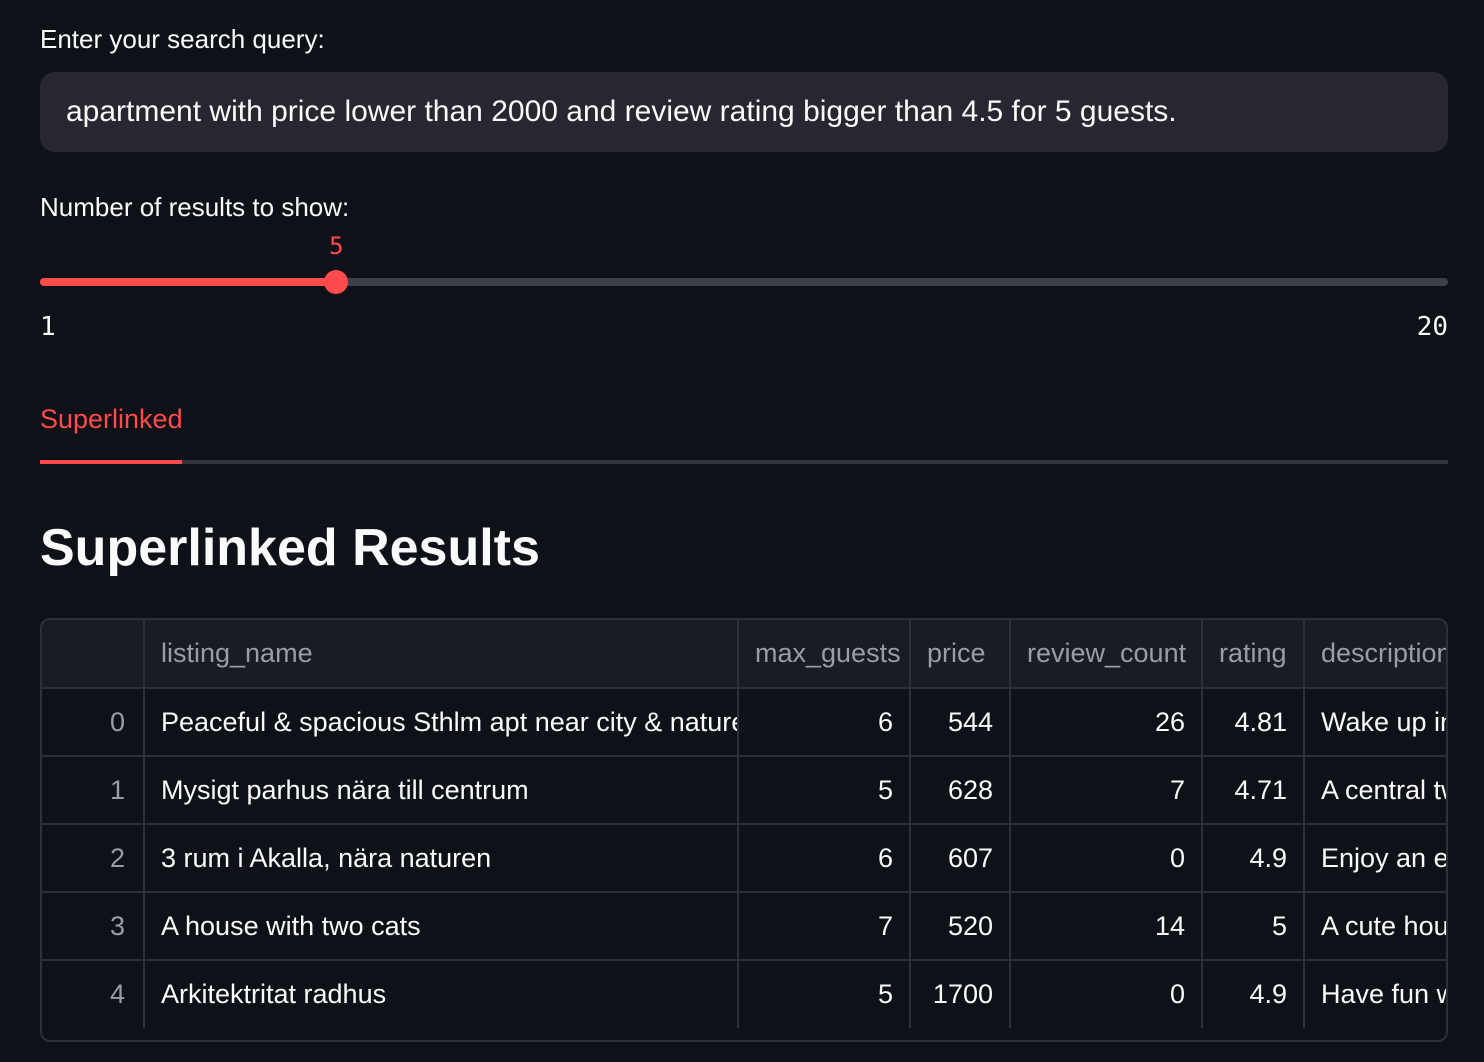 The height and width of the screenshot is (1062, 1484). I want to click on row-index: 4, so click(93, 994).